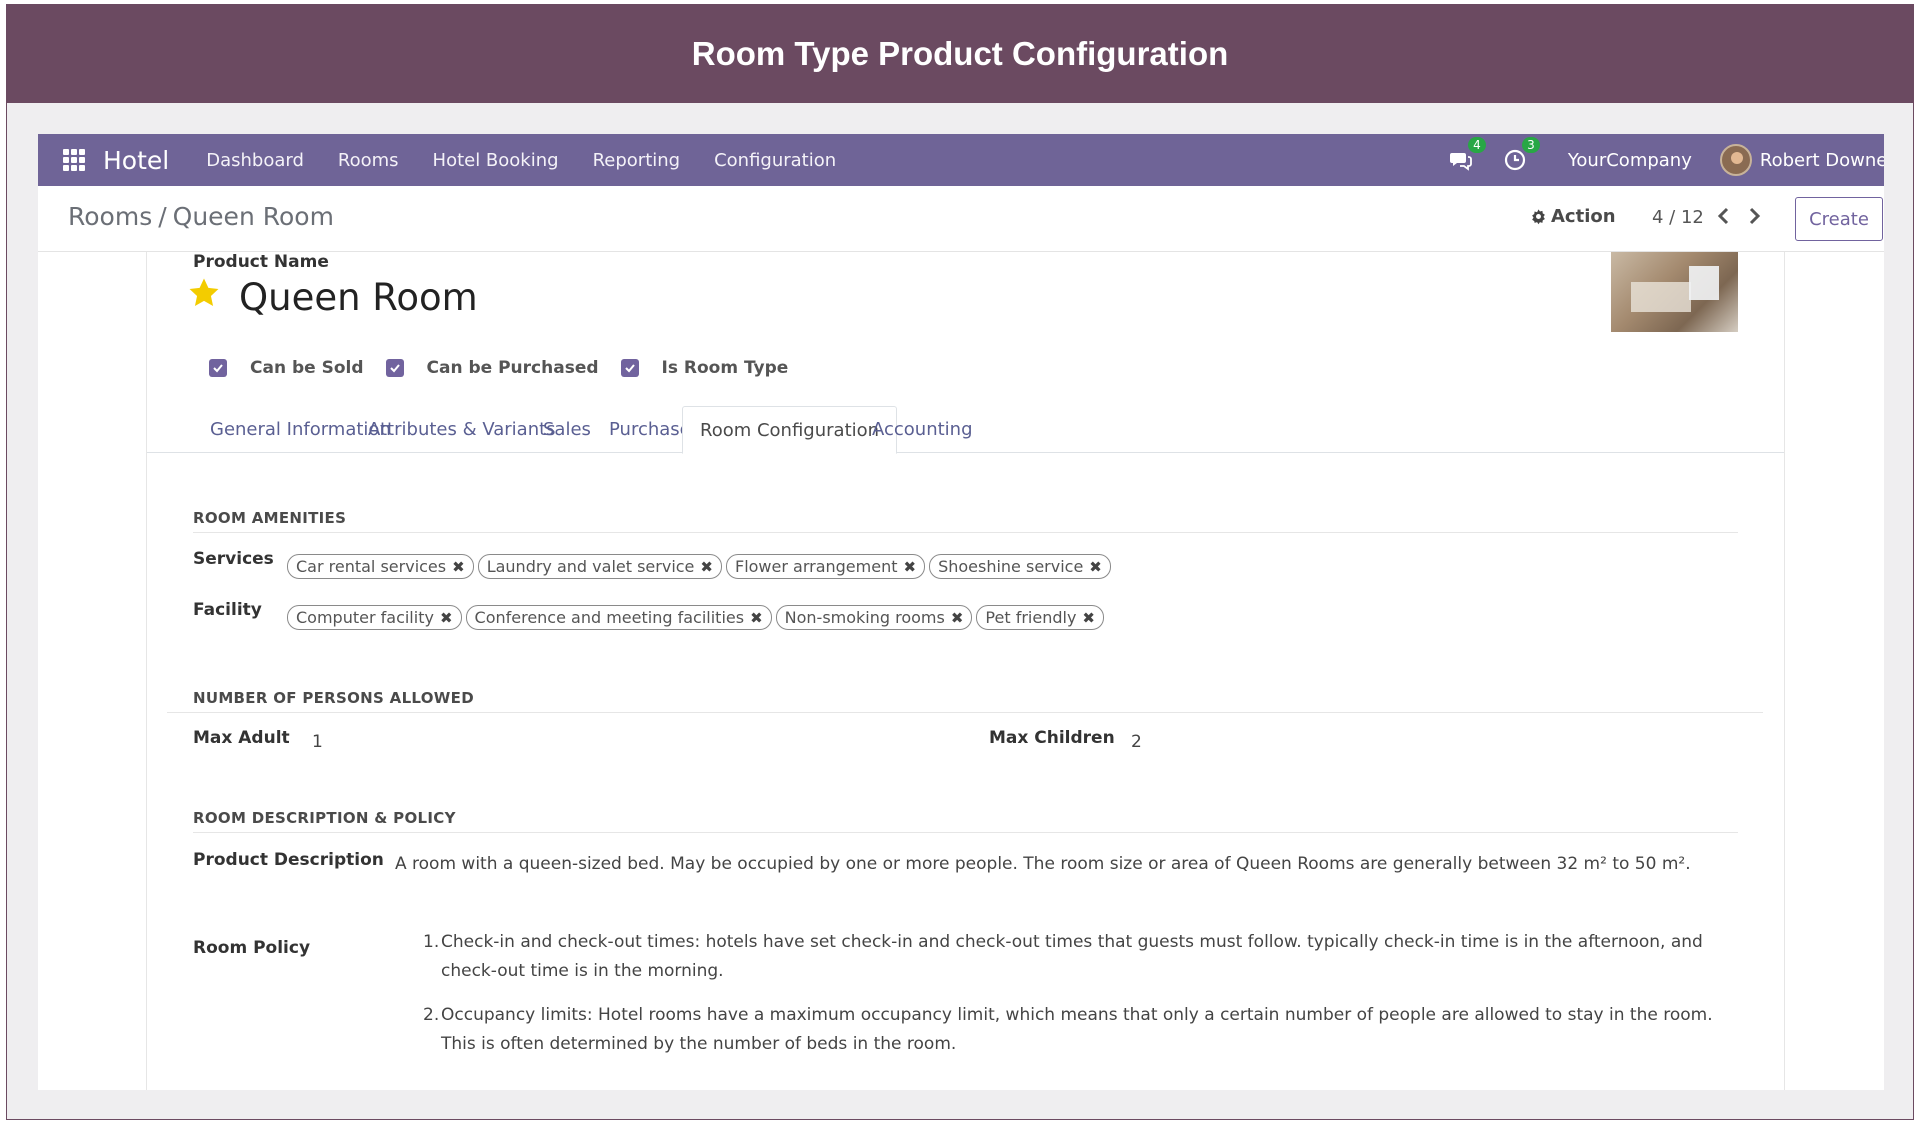 This screenshot has width=1920, height=1127. Describe the element at coordinates (1754, 216) in the screenshot. I see `chevron-right-icon` at that location.